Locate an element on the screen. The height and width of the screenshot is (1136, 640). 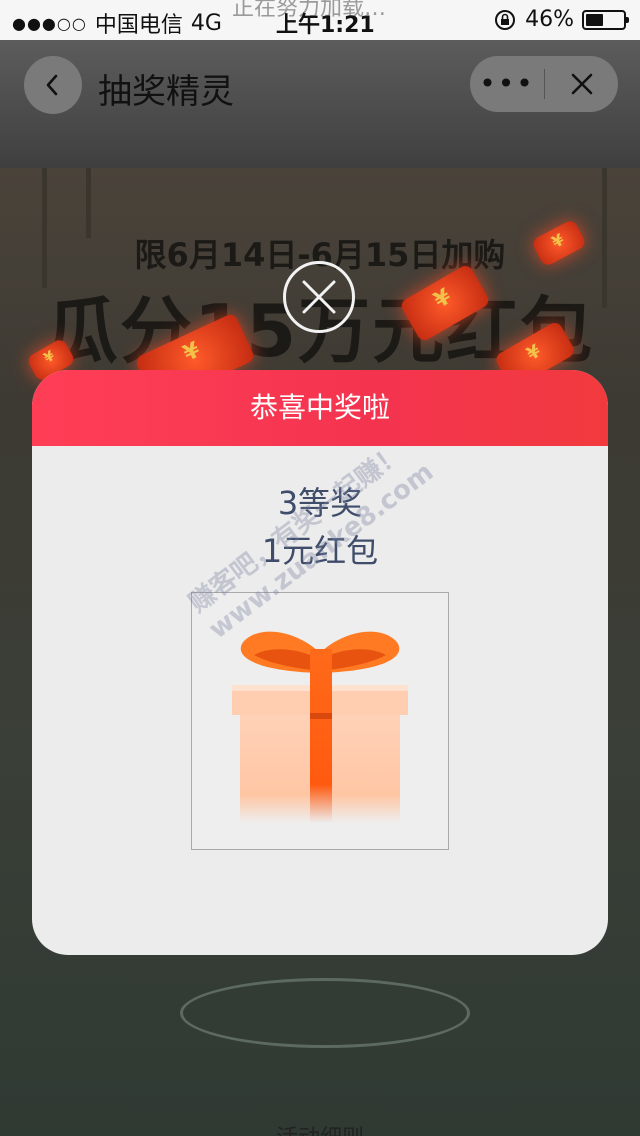
navigation-bar: 抽奖精灵 ••• is located at coordinates (320, 104).